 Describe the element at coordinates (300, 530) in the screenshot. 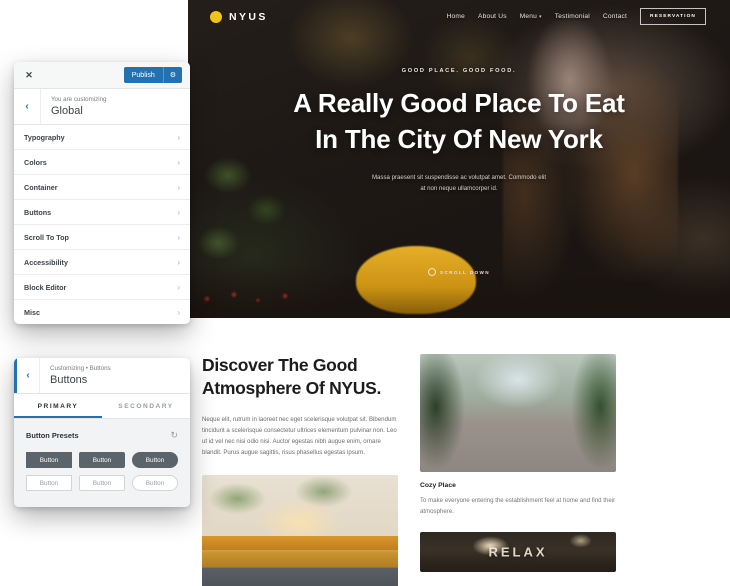

I see `restaurant-interior-photo` at that location.